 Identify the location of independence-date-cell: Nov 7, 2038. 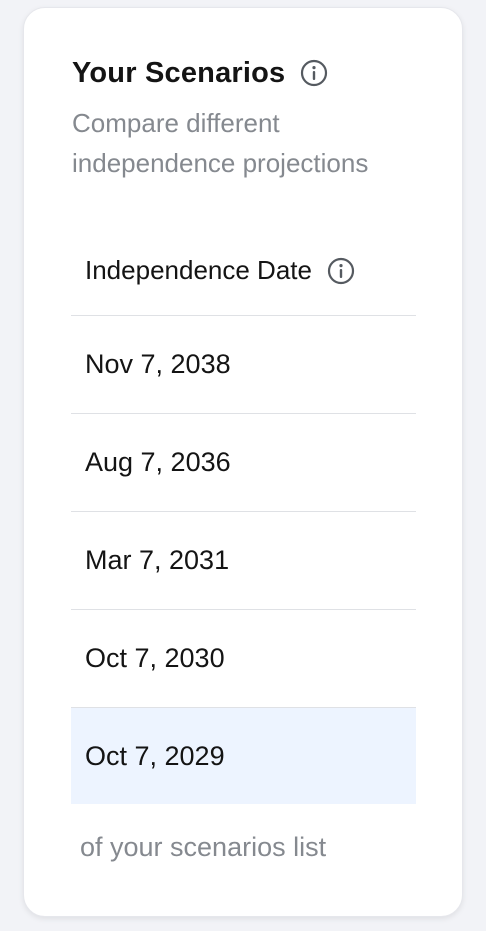
(158, 364).